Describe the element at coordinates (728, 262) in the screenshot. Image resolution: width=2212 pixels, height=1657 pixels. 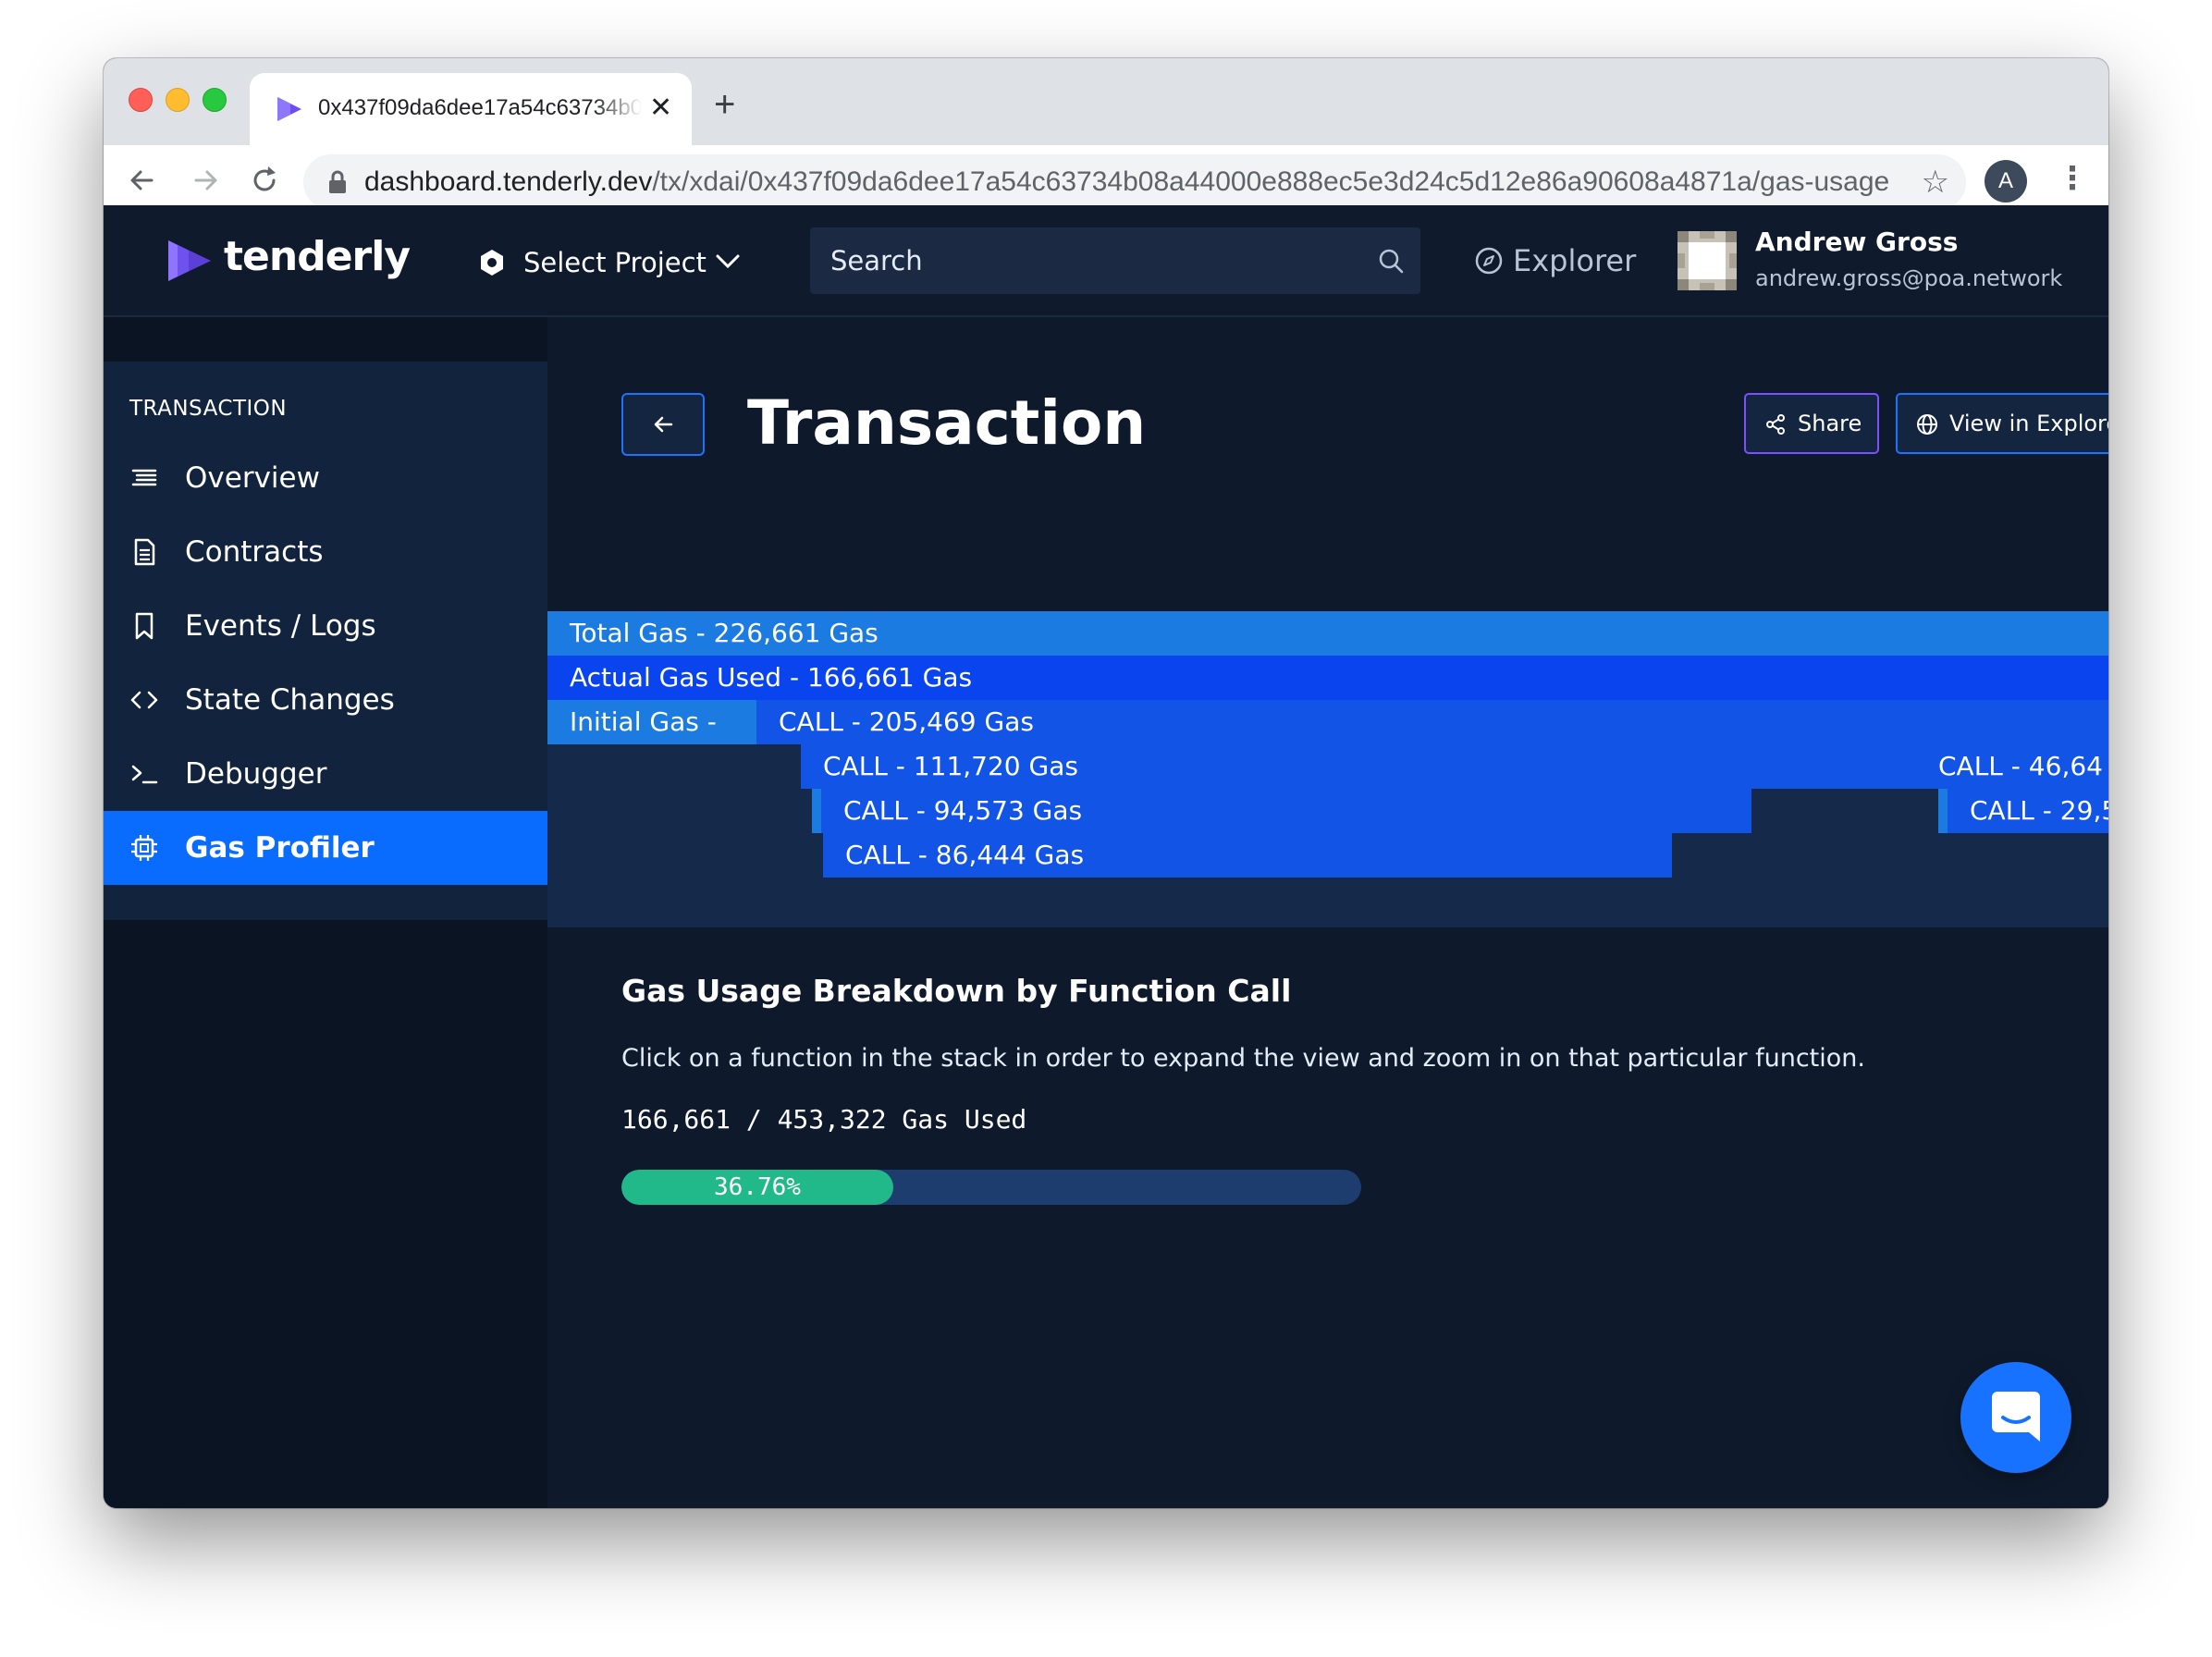
I see `chevron-down-icon` at that location.